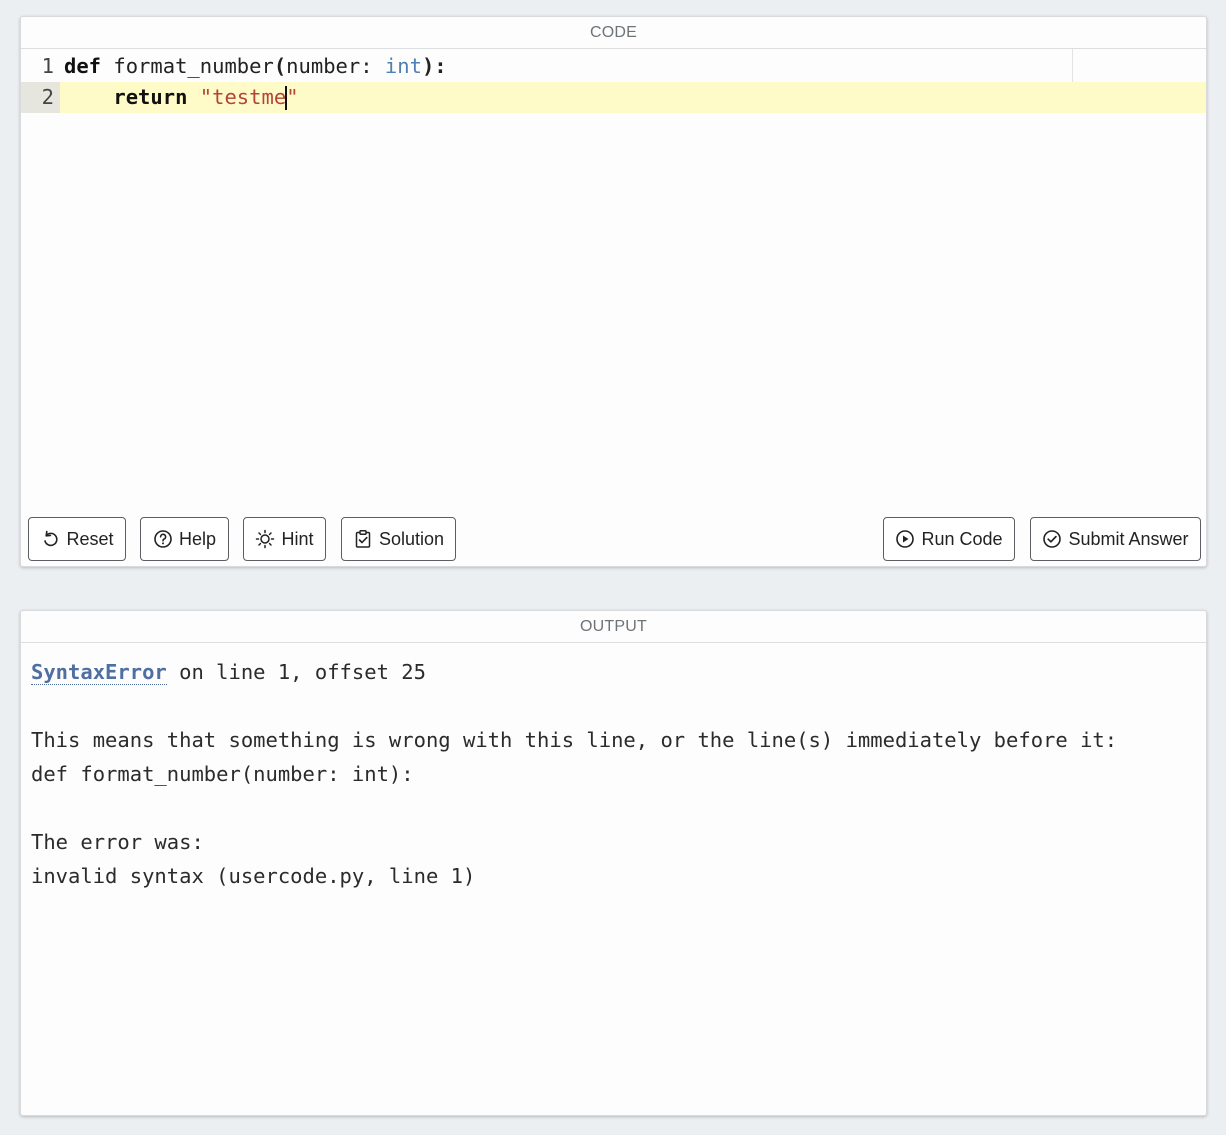 The height and width of the screenshot is (1135, 1226). What do you see at coordinates (292, 97) in the screenshot?
I see `string-literal-end: "` at bounding box center [292, 97].